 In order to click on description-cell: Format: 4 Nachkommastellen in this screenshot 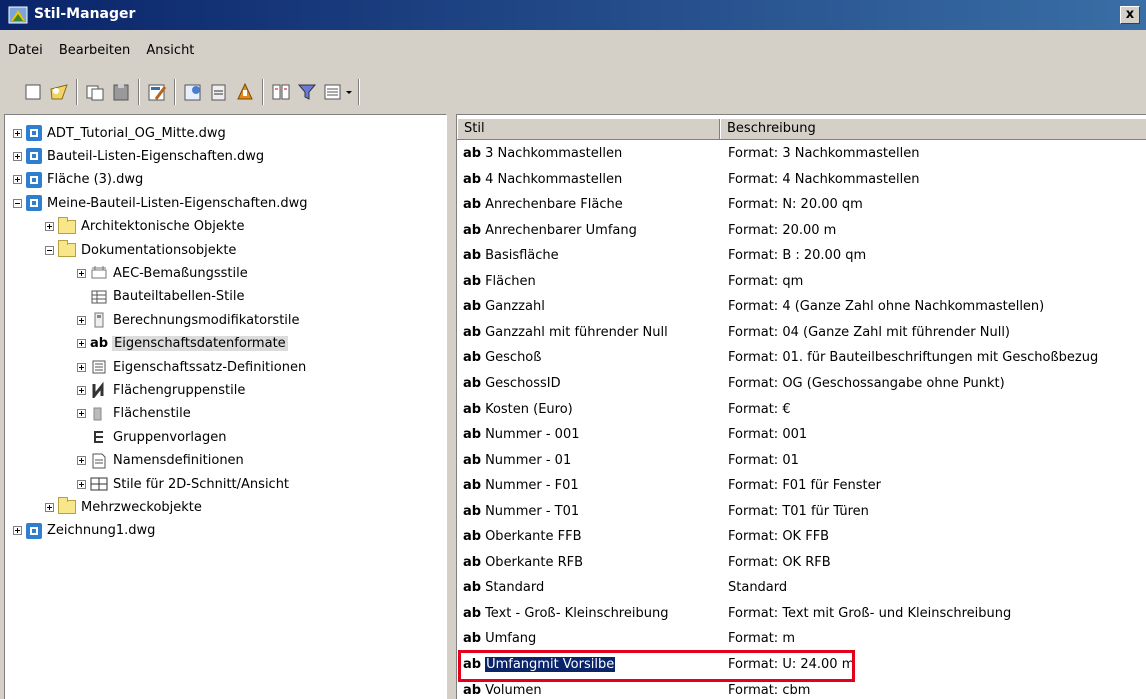, I will do `click(824, 179)`.